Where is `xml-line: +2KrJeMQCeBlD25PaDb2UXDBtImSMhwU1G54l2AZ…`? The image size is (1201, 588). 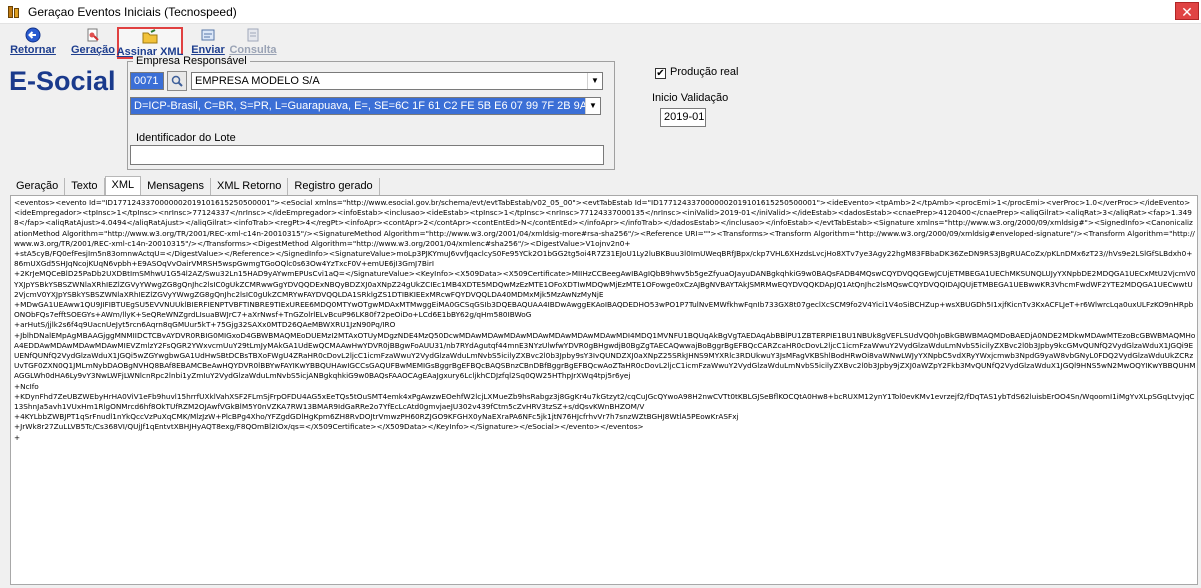 xml-line: +2KrJeMQCeBlD25PaDb2UXDBtImSMhwU1G54l2AZ… is located at coordinates (605, 284).